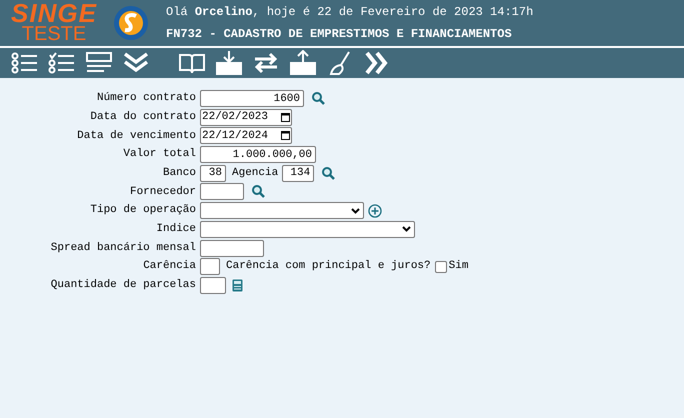  What do you see at coordinates (123, 248) in the screenshot?
I see `field-label: Spread bancário mensal` at bounding box center [123, 248].